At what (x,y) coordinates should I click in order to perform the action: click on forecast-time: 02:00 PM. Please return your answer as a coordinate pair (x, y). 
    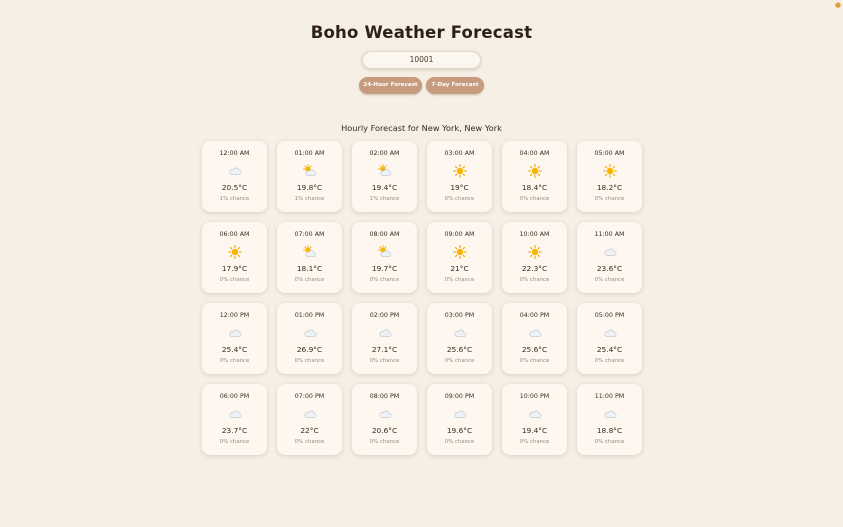
    Looking at the image, I should click on (384, 315).